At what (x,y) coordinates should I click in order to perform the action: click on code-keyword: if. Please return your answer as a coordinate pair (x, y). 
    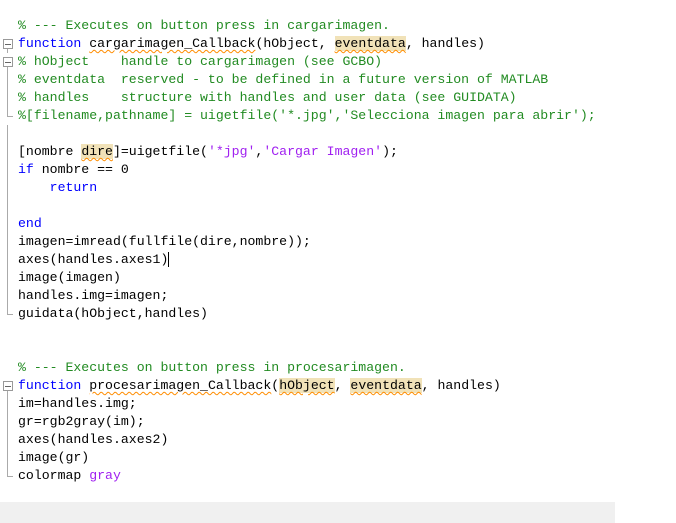
    Looking at the image, I should click on (26, 169).